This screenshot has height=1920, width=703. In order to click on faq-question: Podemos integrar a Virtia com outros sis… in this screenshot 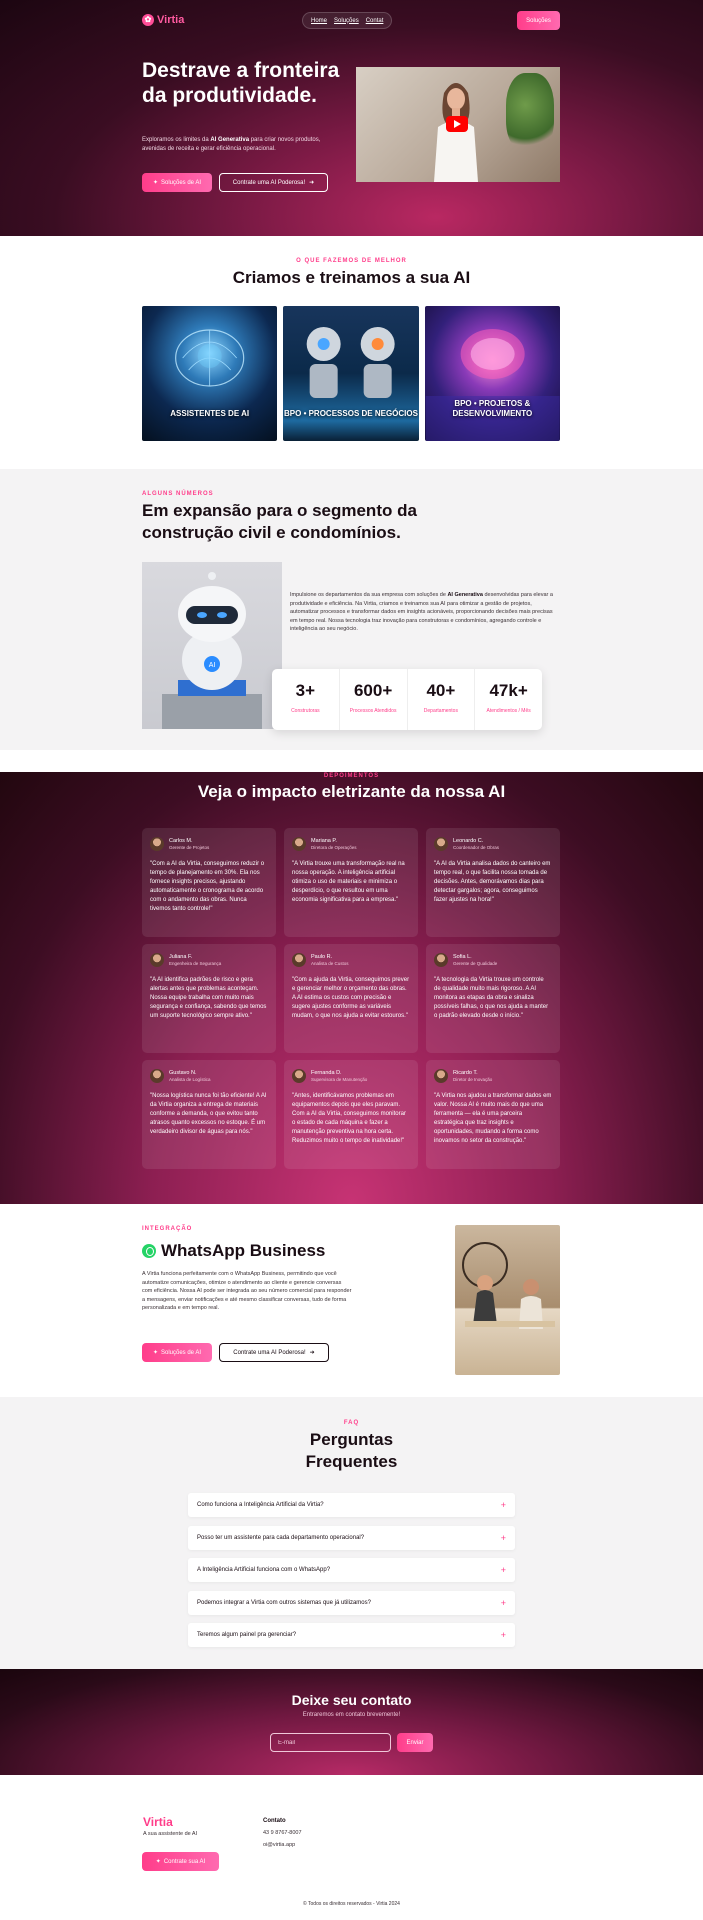, I will do `click(284, 1602)`.